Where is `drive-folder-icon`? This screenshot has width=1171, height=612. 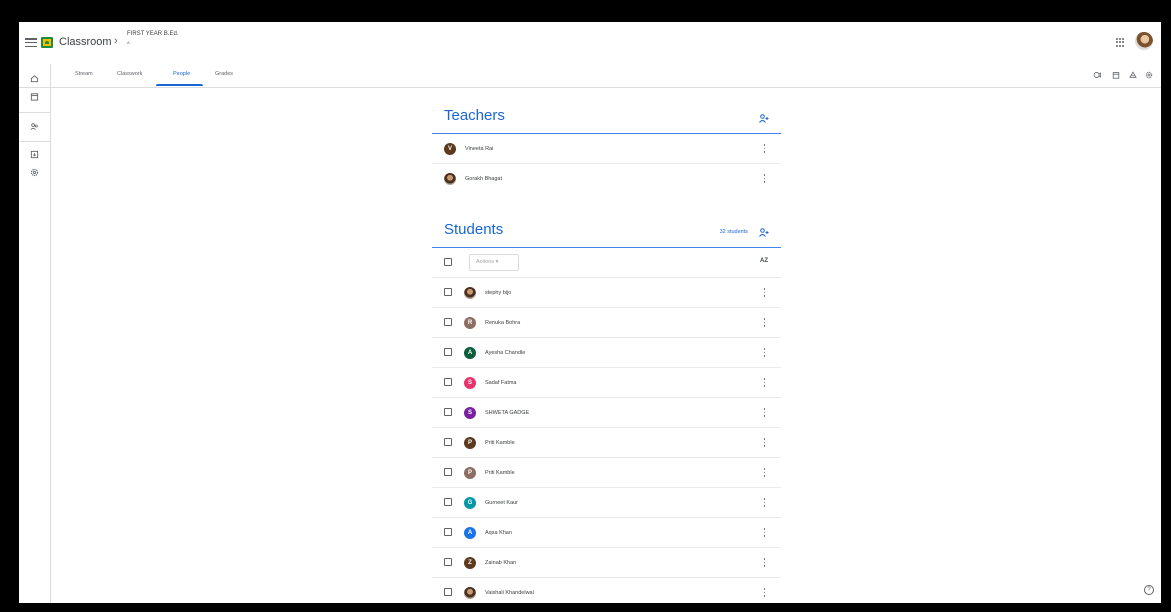
drive-folder-icon is located at coordinates (1133, 75).